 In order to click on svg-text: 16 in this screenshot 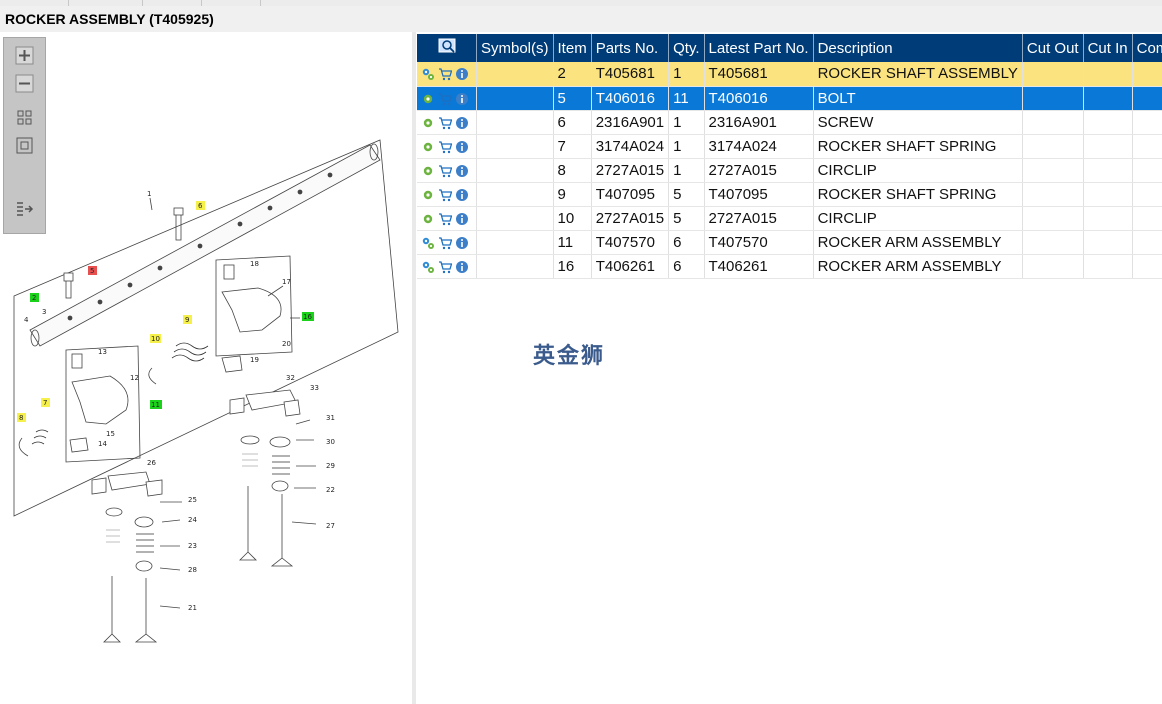, I will do `click(307, 317)`.